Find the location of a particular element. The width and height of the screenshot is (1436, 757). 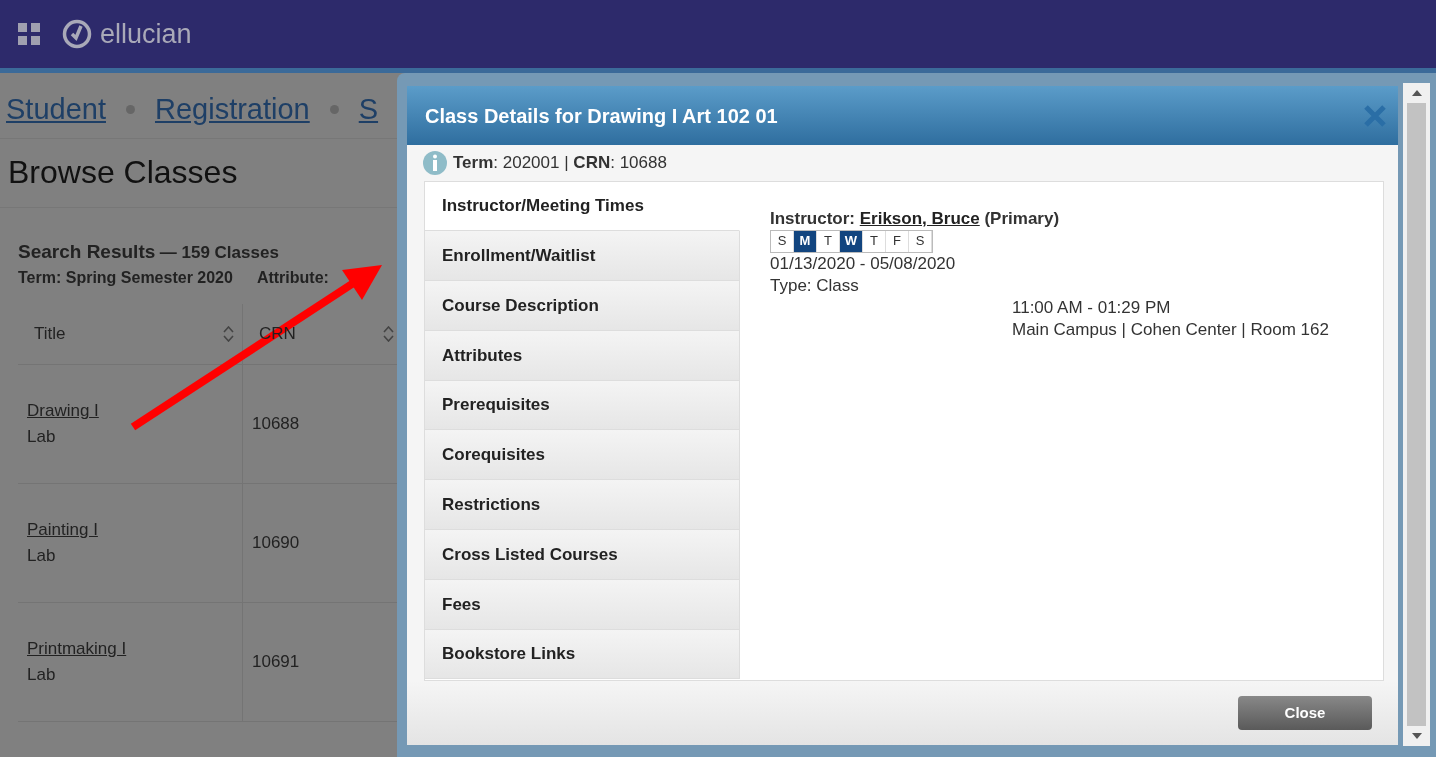

crn-number: 10688 is located at coordinates (276, 424).